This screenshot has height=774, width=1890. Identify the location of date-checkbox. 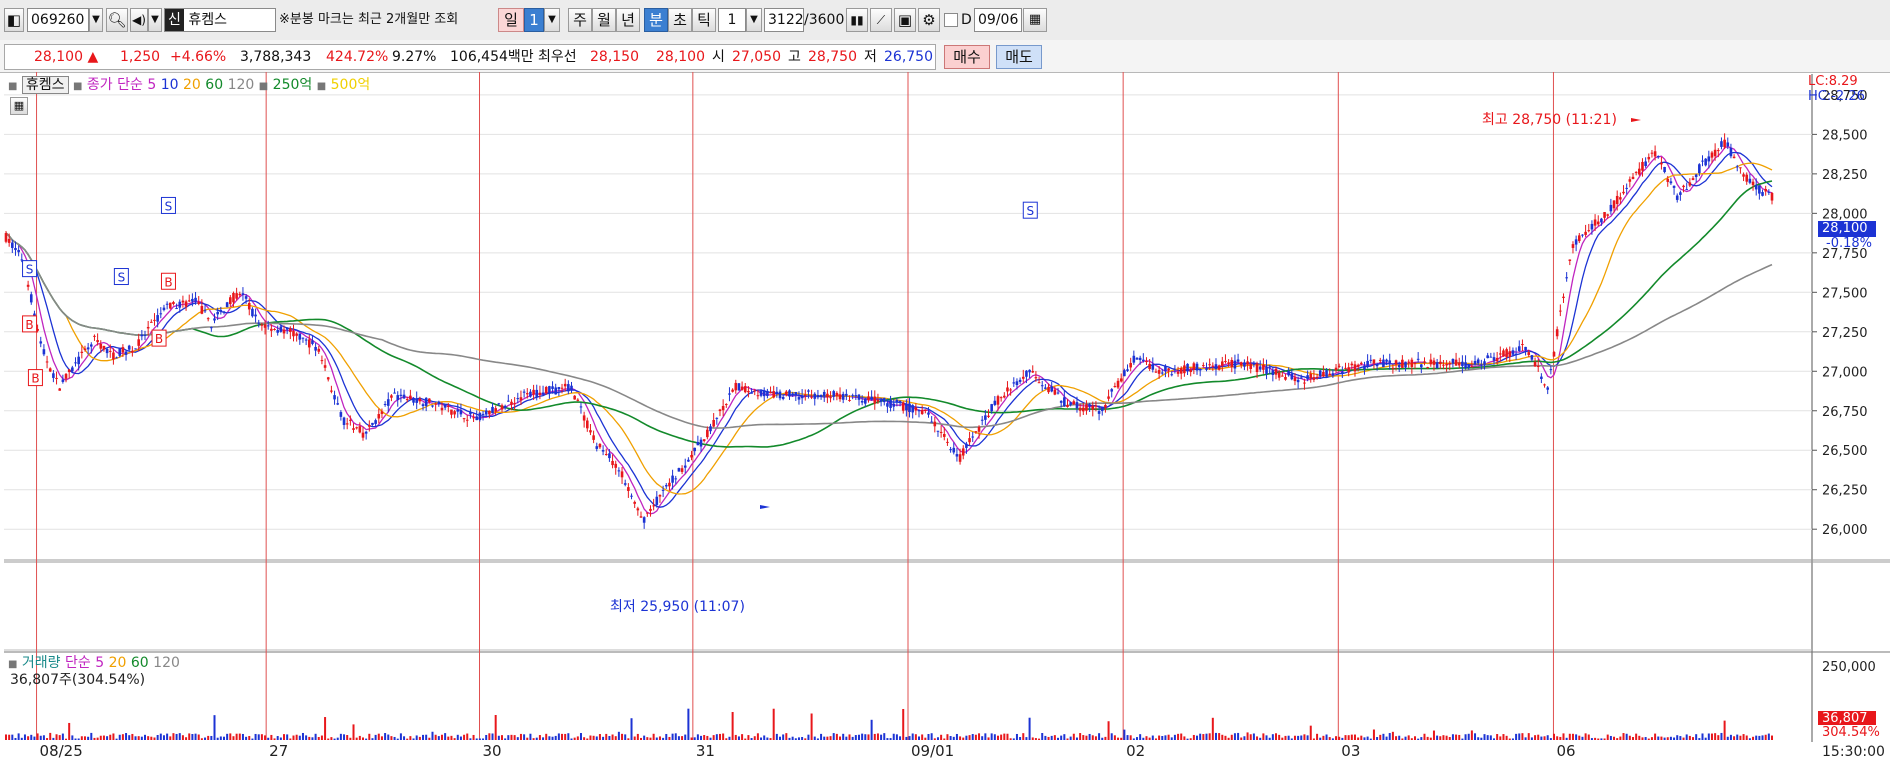
(951, 20).